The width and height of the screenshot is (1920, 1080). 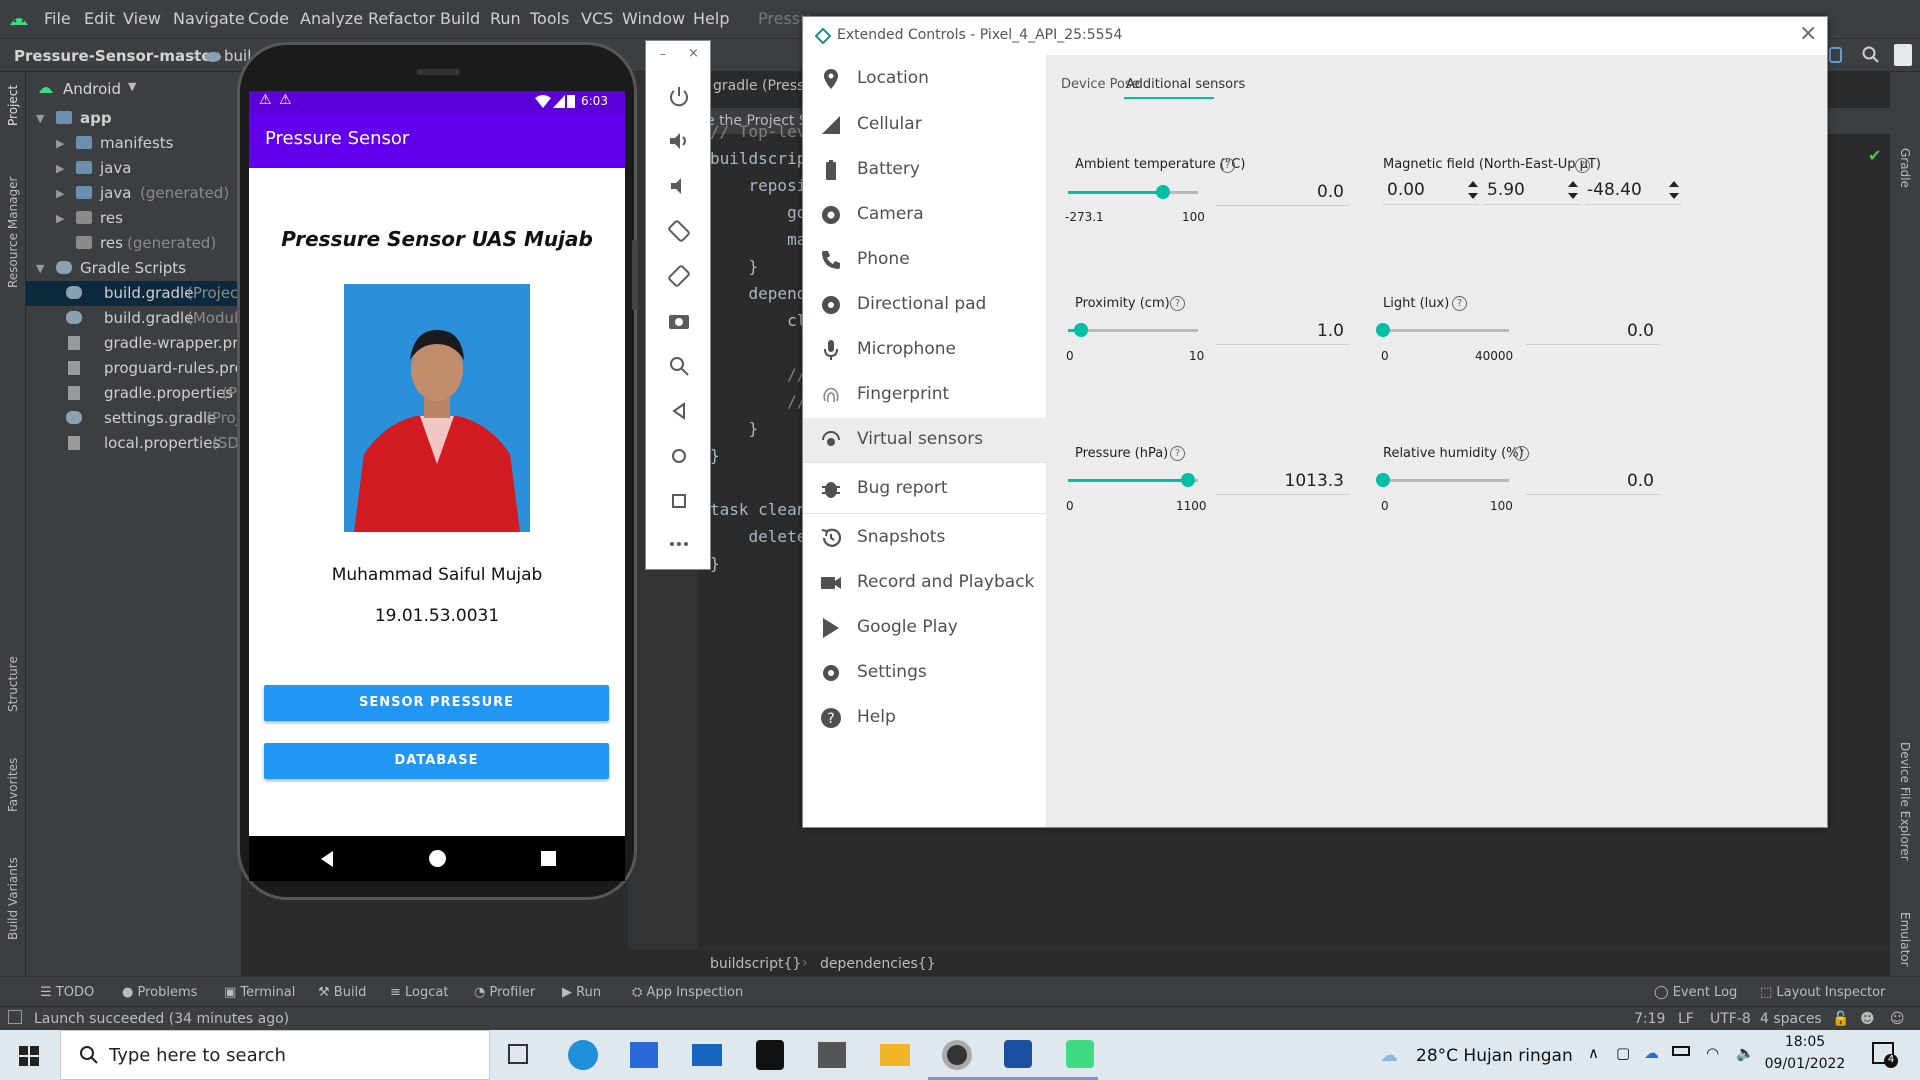 I want to click on tree-item-res-generated: res (generated), so click(x=133, y=243).